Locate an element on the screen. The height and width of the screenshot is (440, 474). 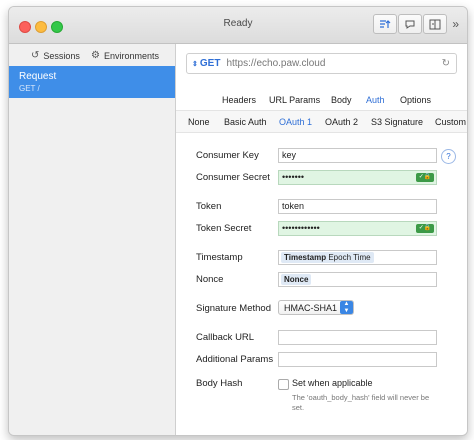
sidebar-tab-environments: ⚙ Environments is located at coordinates (125, 55).